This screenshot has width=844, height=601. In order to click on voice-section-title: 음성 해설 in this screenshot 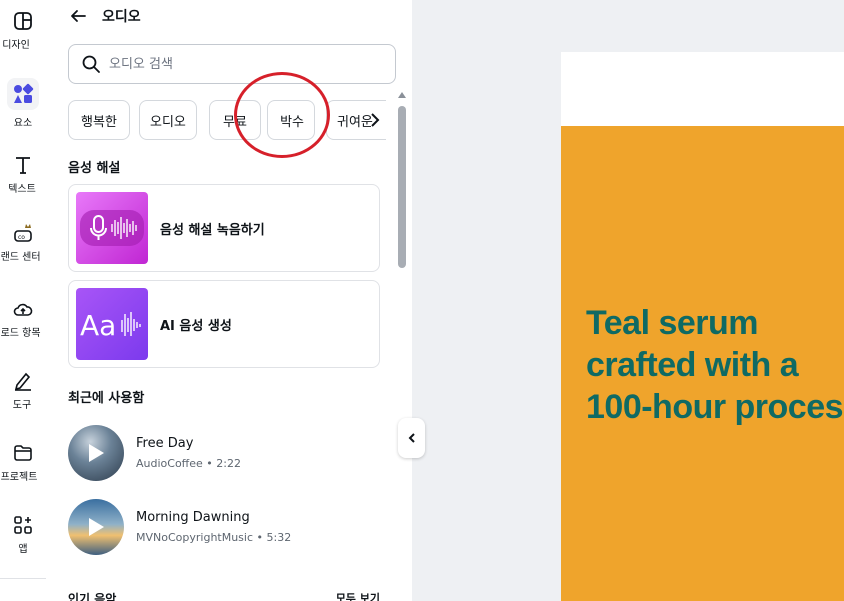, I will do `click(94, 168)`.